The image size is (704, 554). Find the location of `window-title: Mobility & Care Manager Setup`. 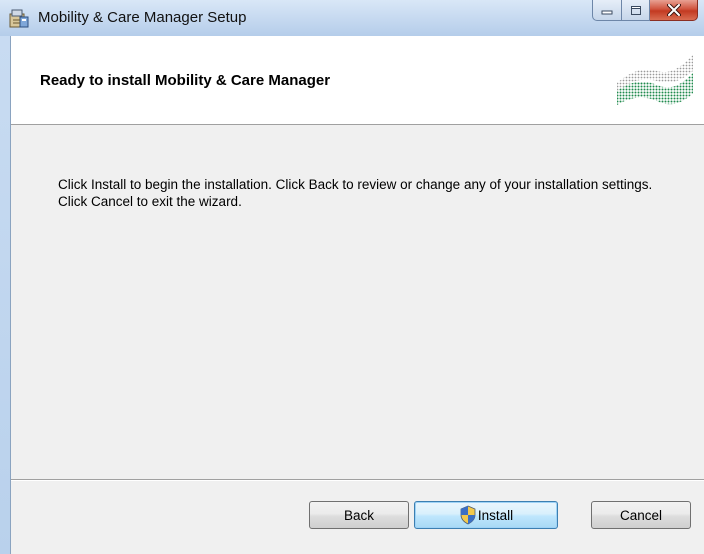

window-title: Mobility & Care Manager Setup is located at coordinates (142, 17).